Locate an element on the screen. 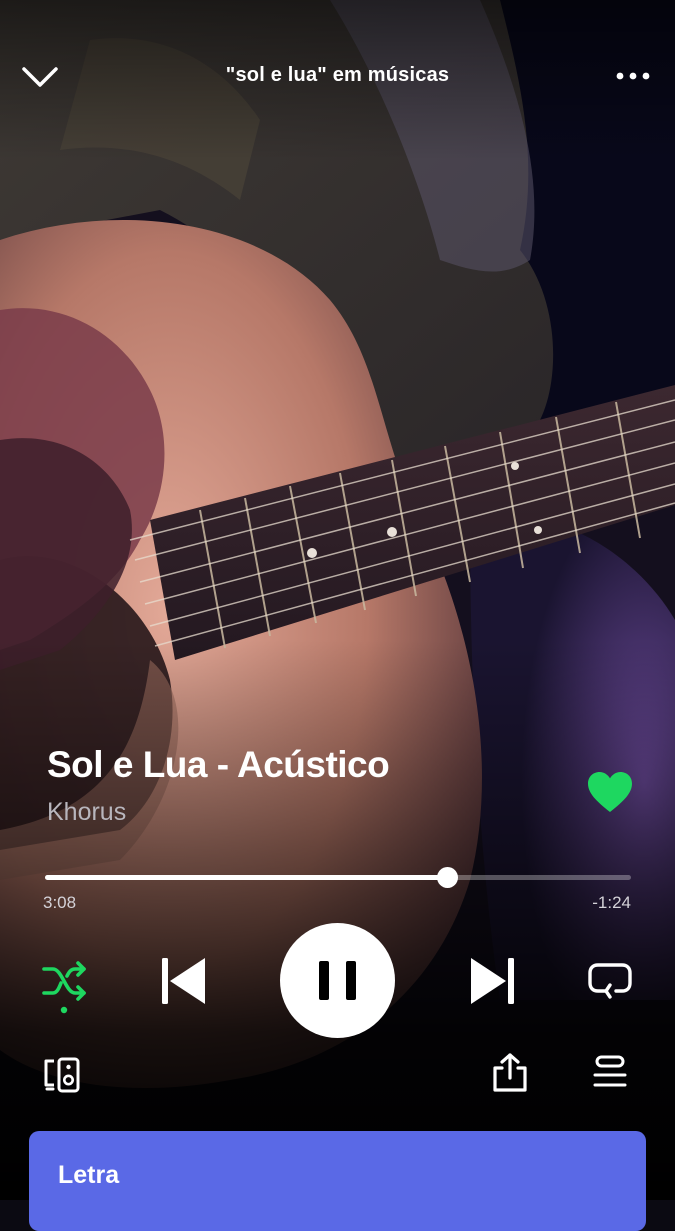 The image size is (675, 1231). player-header: "sol e lua" em músicas is located at coordinates (337, 78).